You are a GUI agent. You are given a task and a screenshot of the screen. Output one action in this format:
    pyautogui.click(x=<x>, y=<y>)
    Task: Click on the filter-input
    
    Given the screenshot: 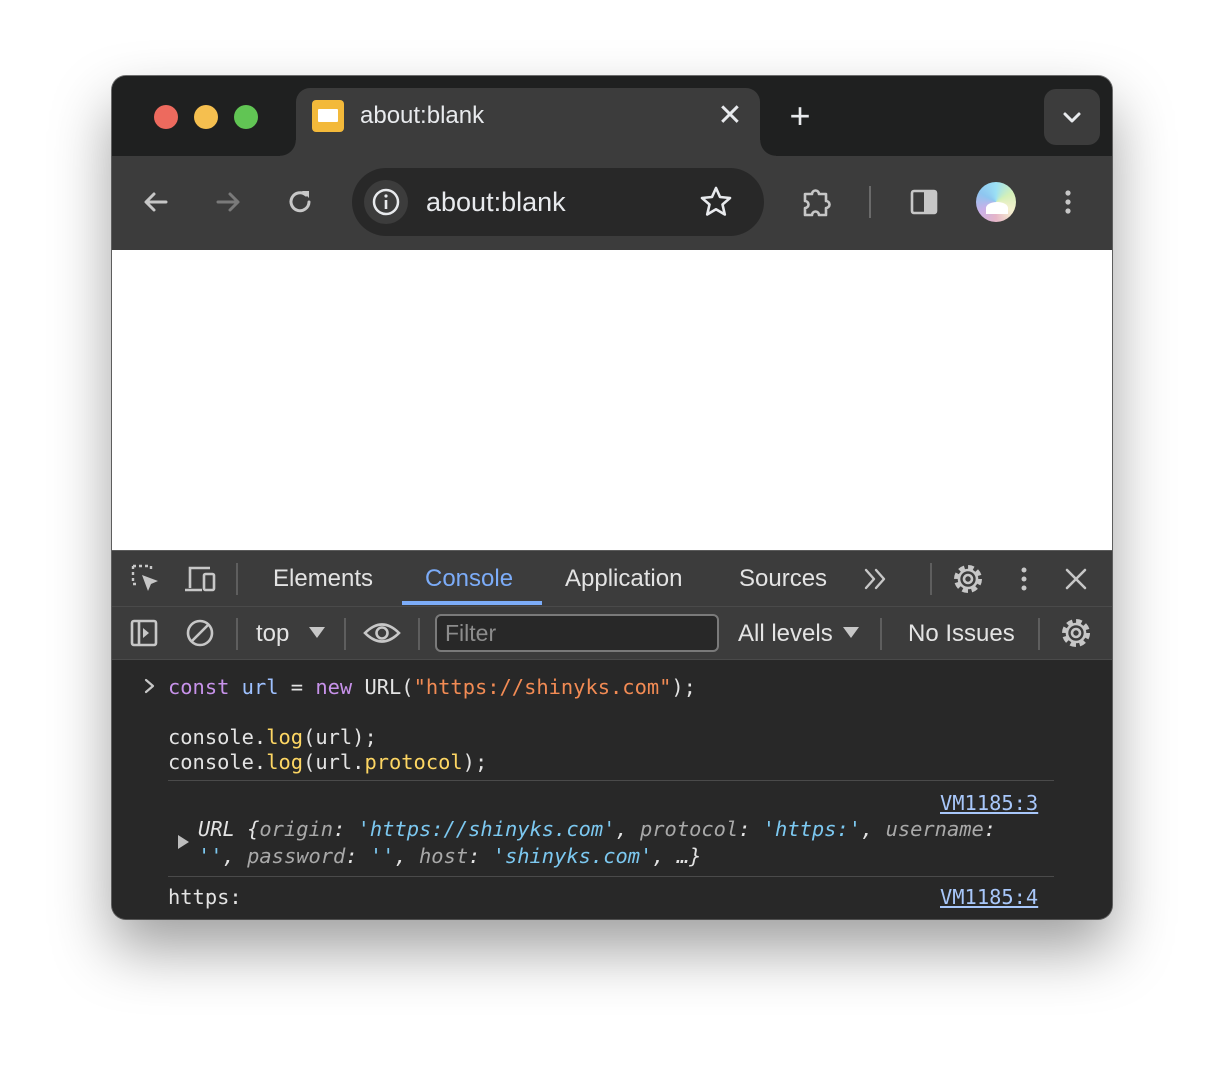 What is the action you would take?
    pyautogui.click(x=577, y=633)
    